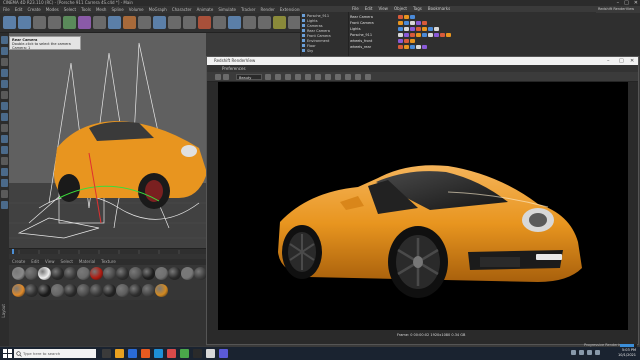 The height and width of the screenshot is (360, 640). Describe the element at coordinates (267, 9) in the screenshot. I see `menu-item-render: Render` at that location.